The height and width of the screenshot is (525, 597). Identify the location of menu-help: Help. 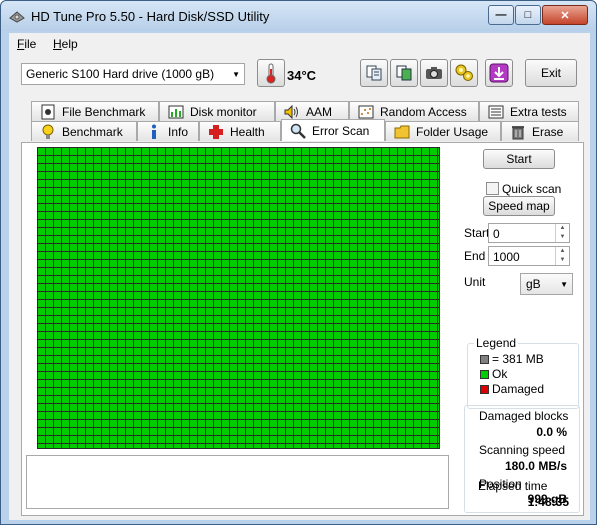
(65, 44).